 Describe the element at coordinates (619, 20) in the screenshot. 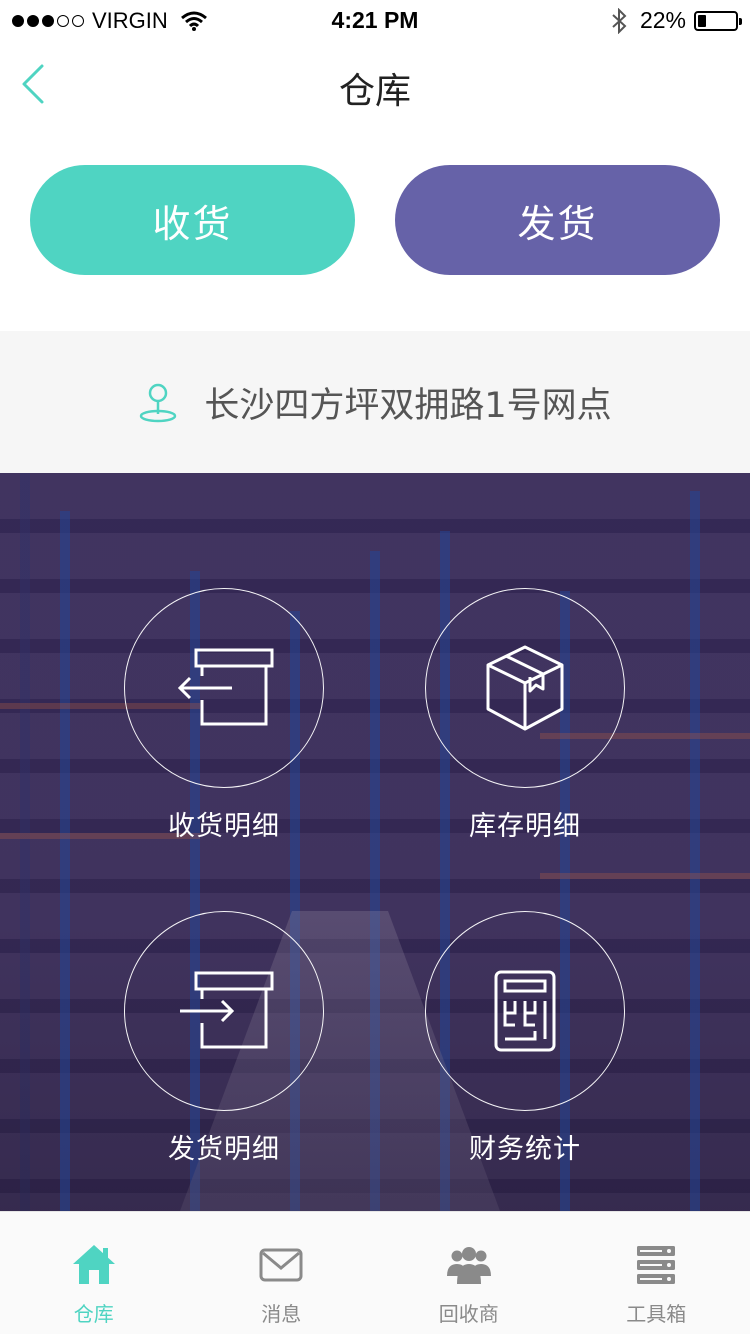

I see `bluetooth-icon` at that location.